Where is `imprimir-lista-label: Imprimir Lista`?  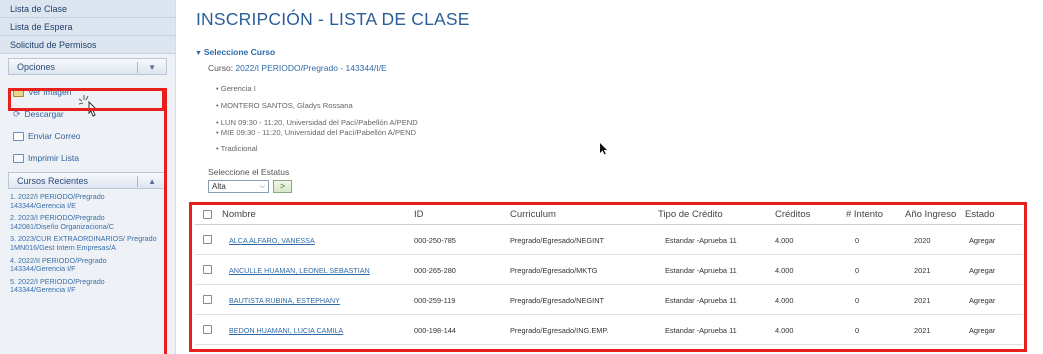
imprimir-lista-label: Imprimir Lista is located at coordinates (54, 158).